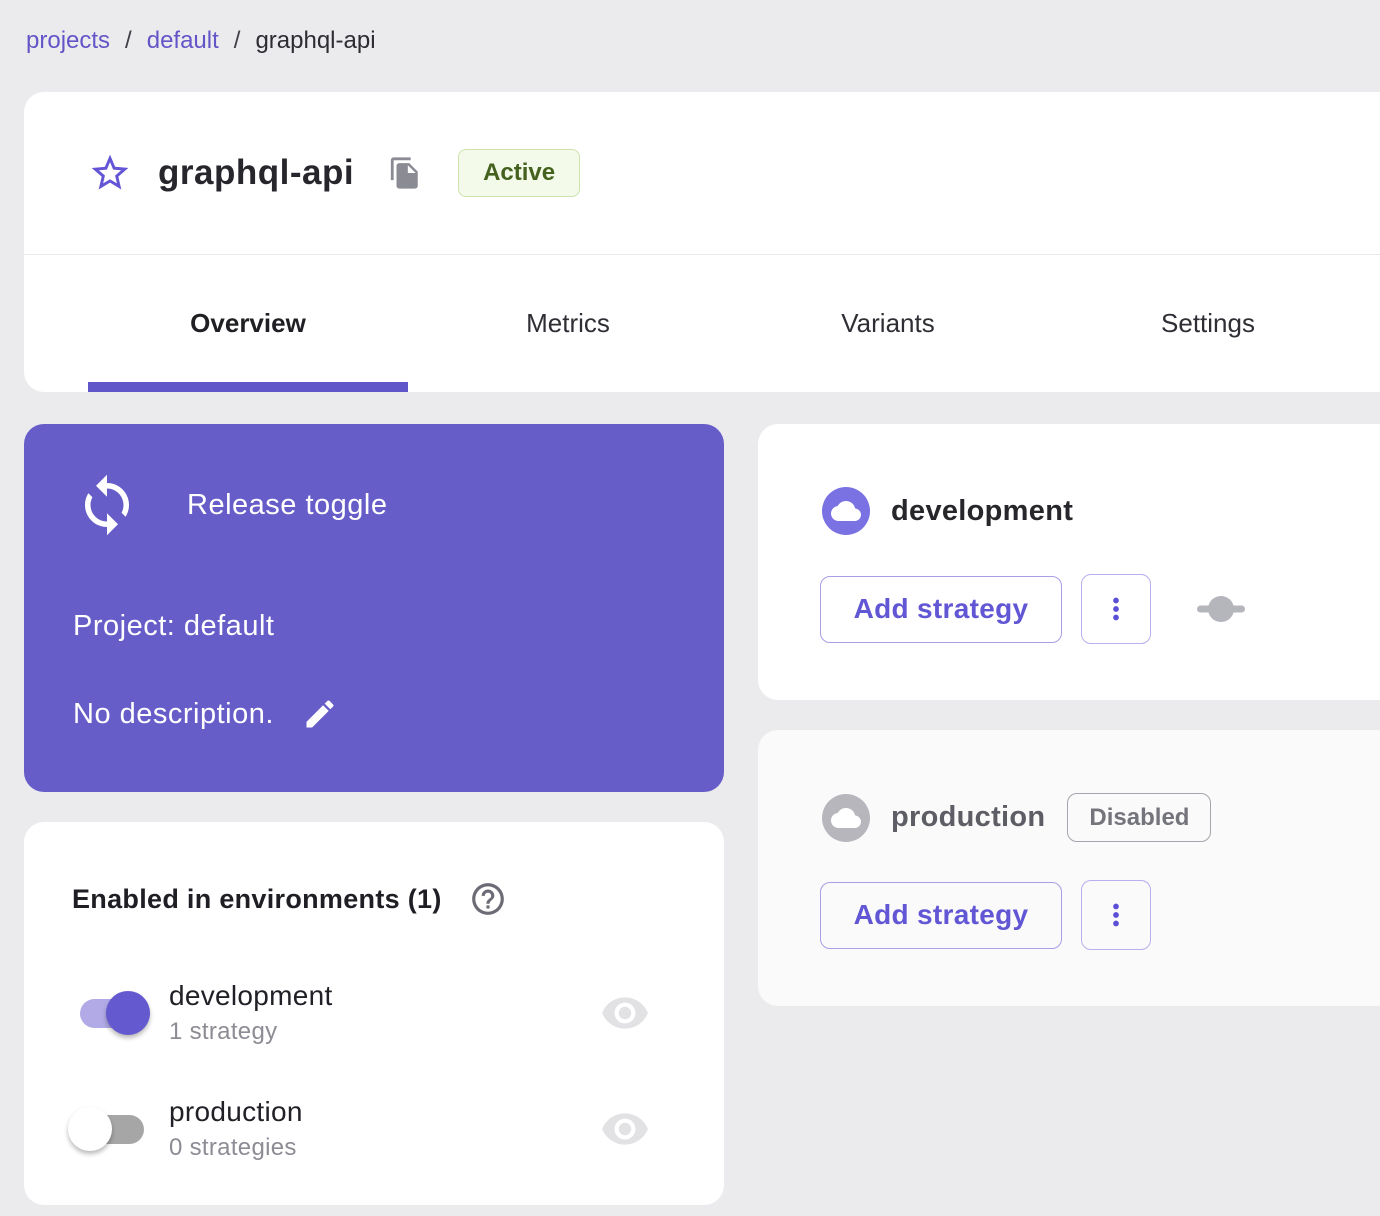 The height and width of the screenshot is (1216, 1380). I want to click on environment-row-strategies: 1 strategy, so click(223, 1031).